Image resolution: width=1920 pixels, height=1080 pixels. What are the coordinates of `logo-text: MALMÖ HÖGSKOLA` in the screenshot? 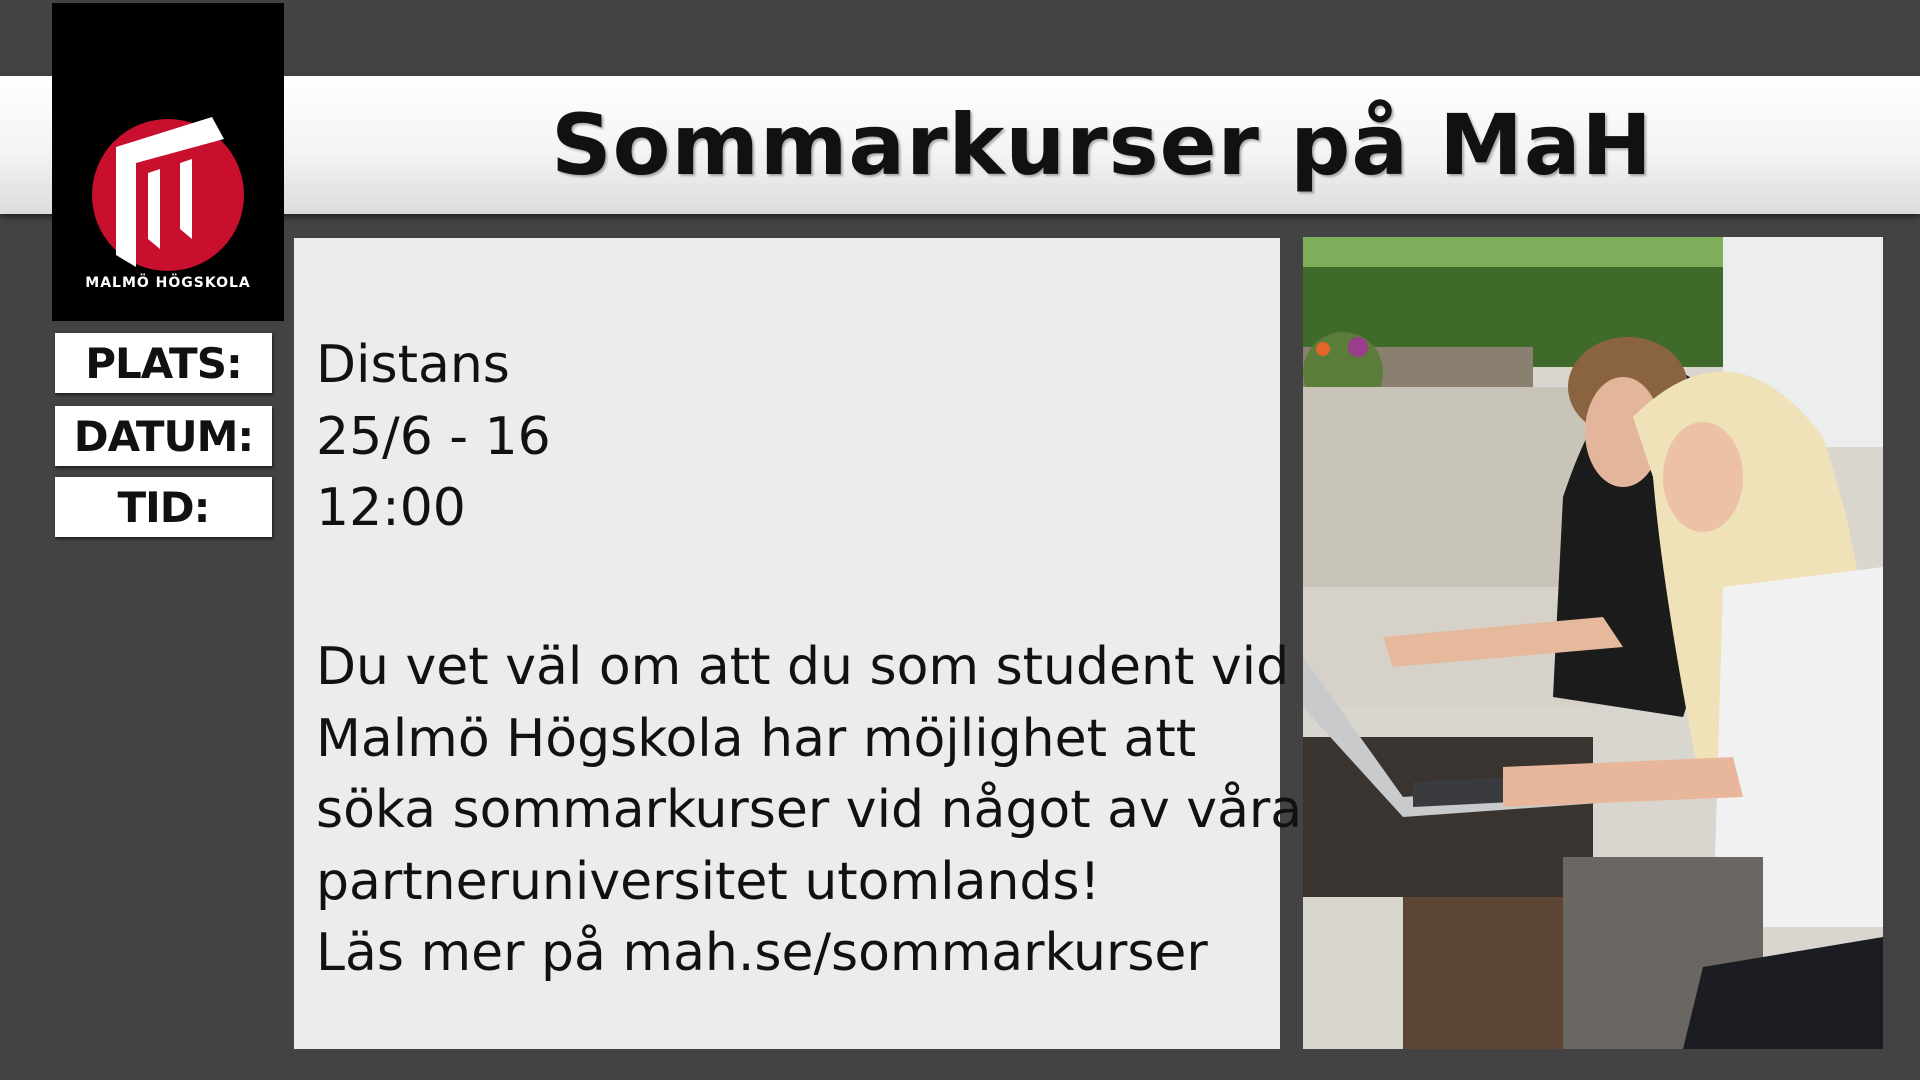 It's located at (168, 283).